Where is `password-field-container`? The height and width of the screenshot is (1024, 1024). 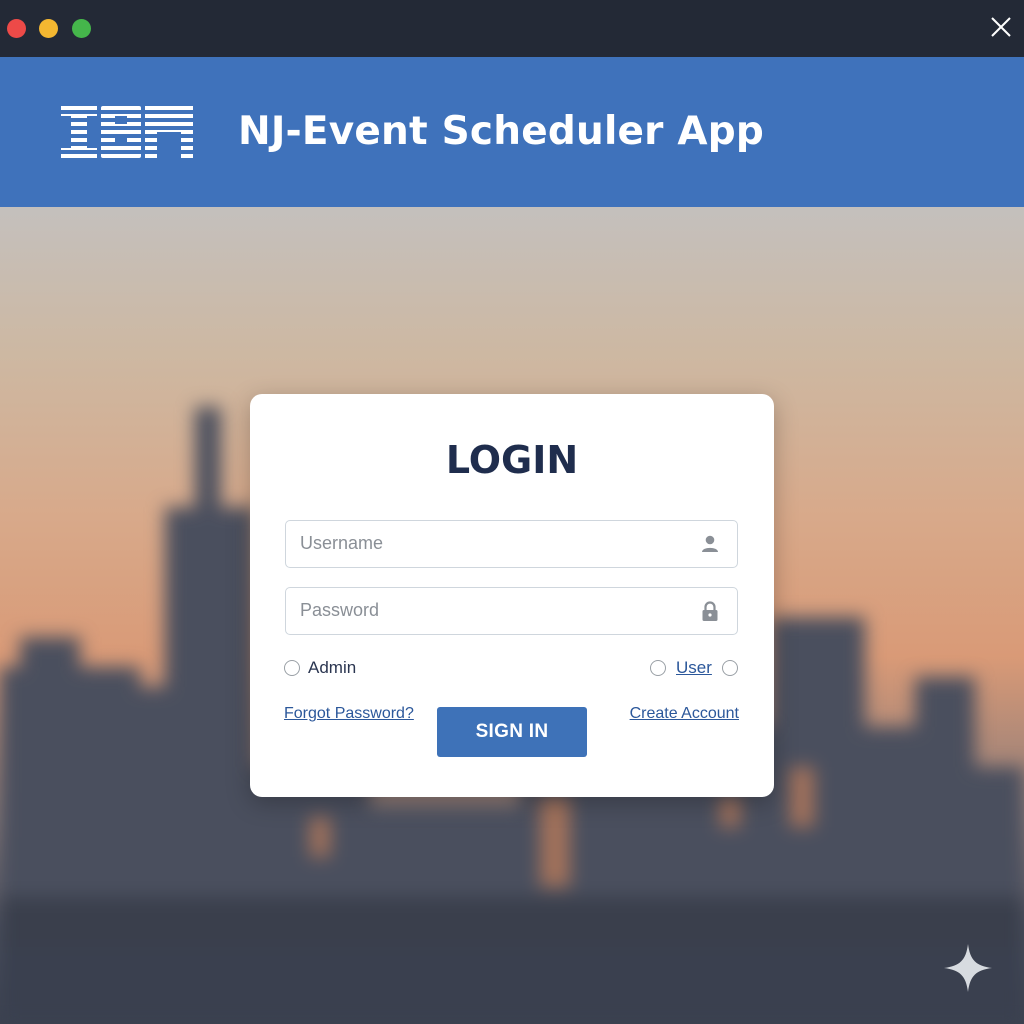
password-field-container is located at coordinates (511, 611).